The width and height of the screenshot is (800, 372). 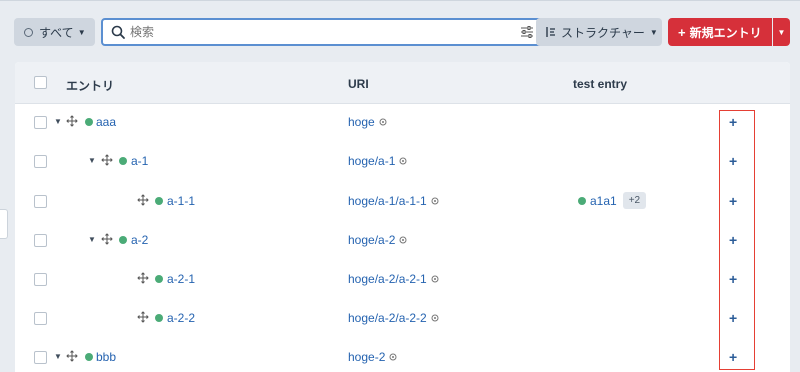 What do you see at coordinates (106, 122) in the screenshot?
I see `entry-link: aaa` at bounding box center [106, 122].